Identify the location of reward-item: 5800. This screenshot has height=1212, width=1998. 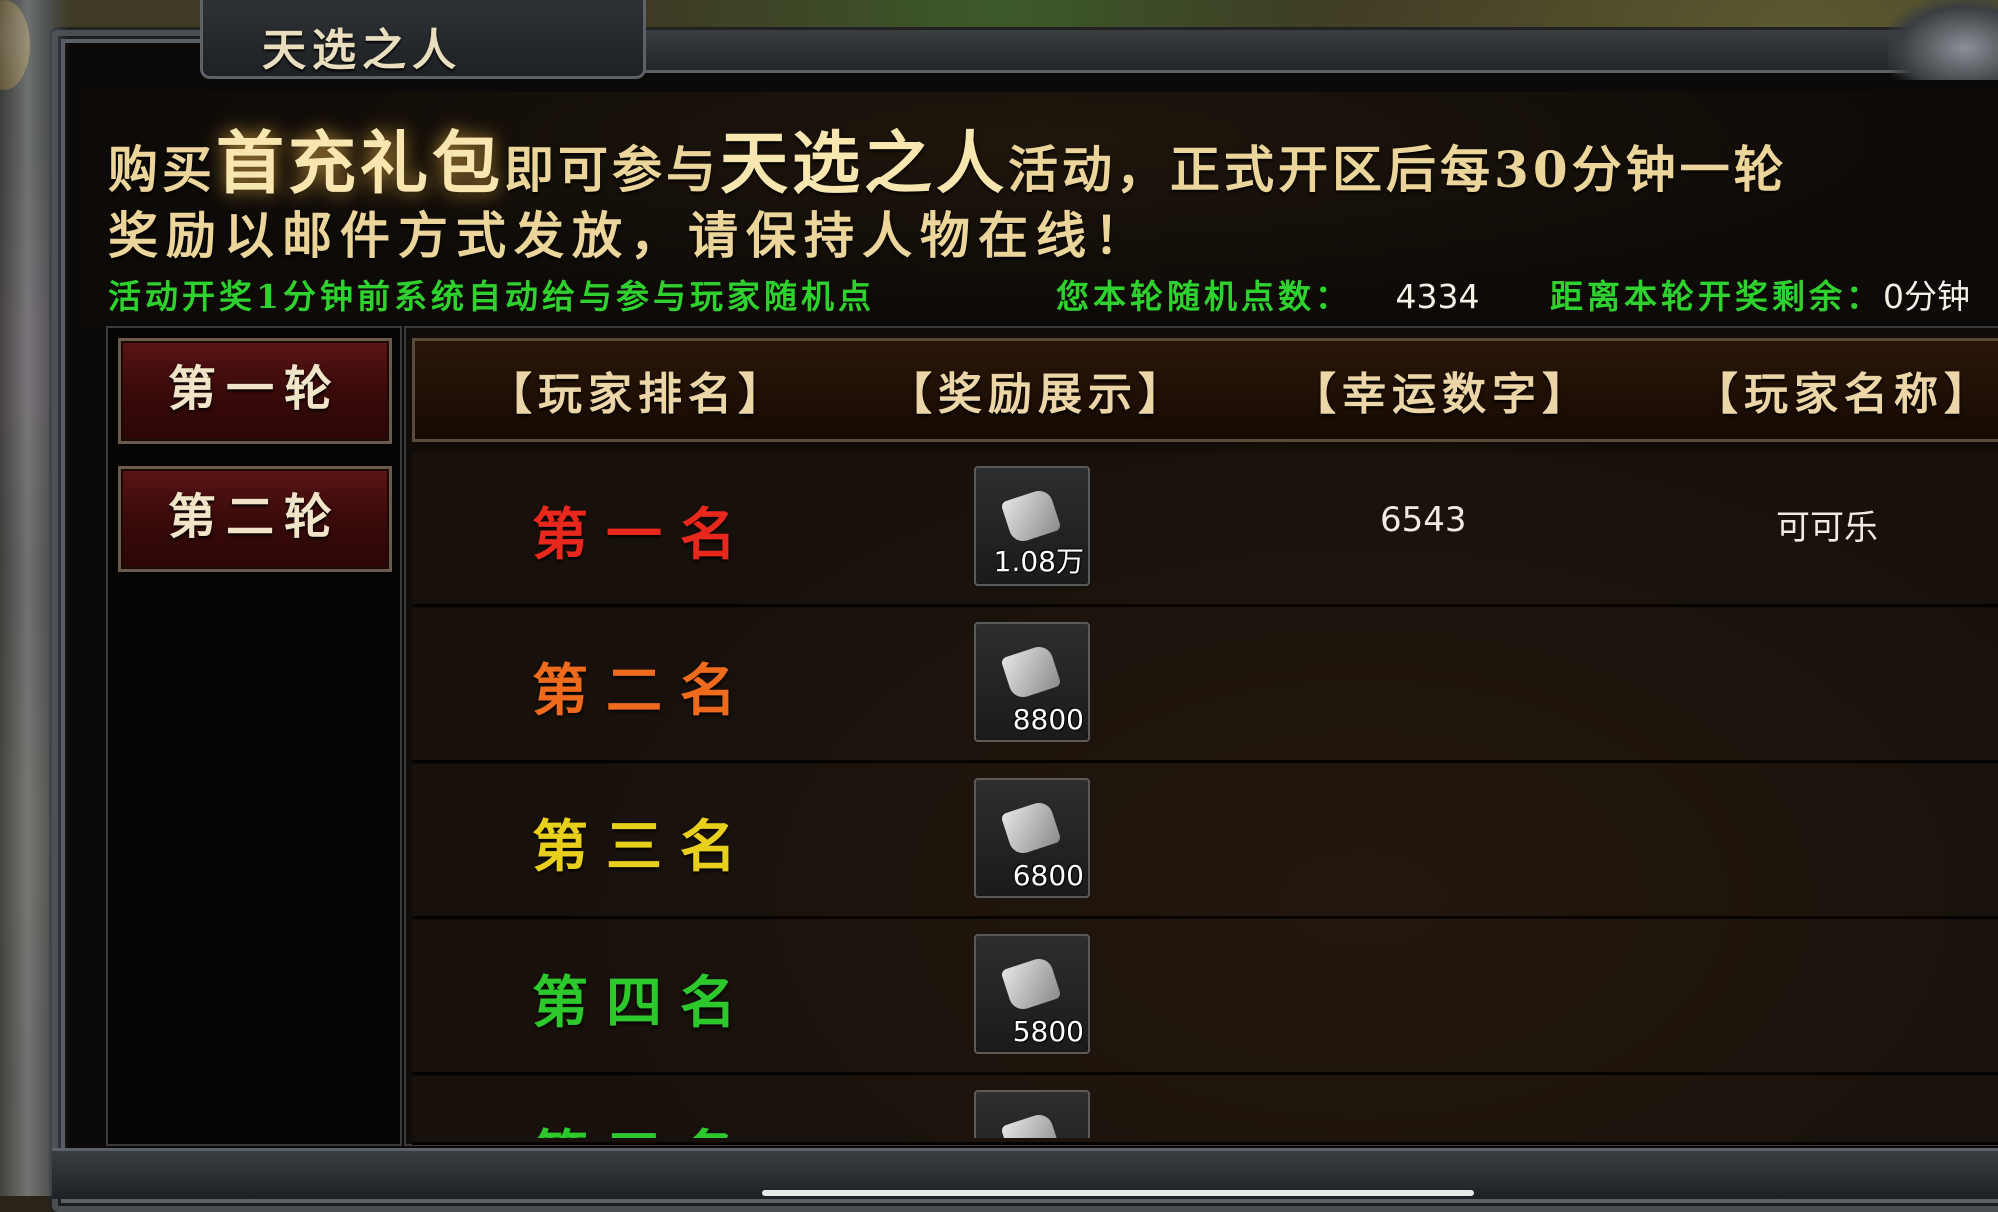
(1032, 994).